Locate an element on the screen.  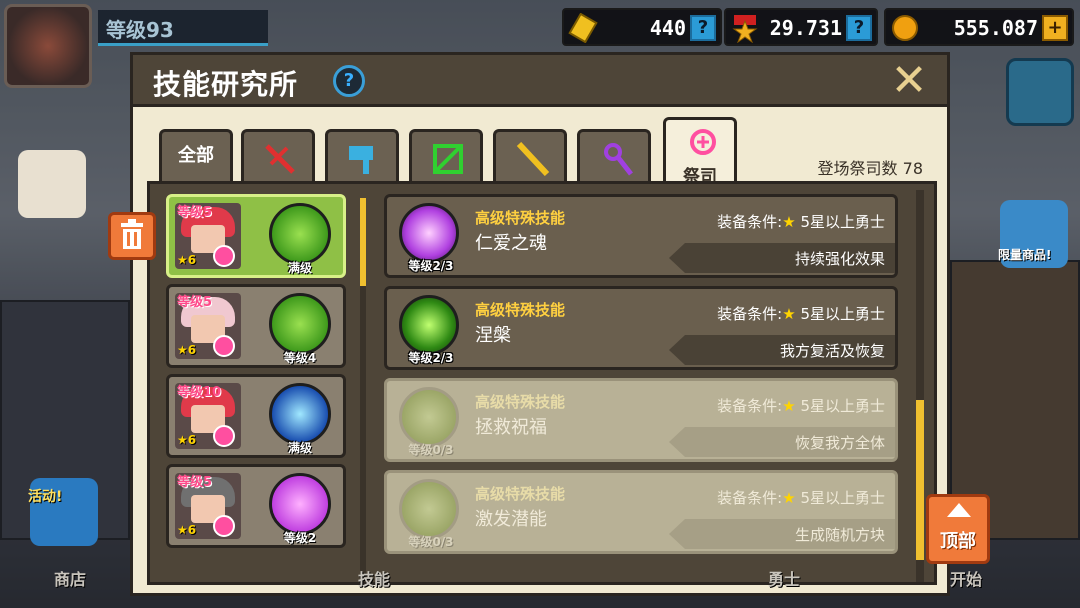
skill-name: 涅槃 is located at coordinates (493, 335).